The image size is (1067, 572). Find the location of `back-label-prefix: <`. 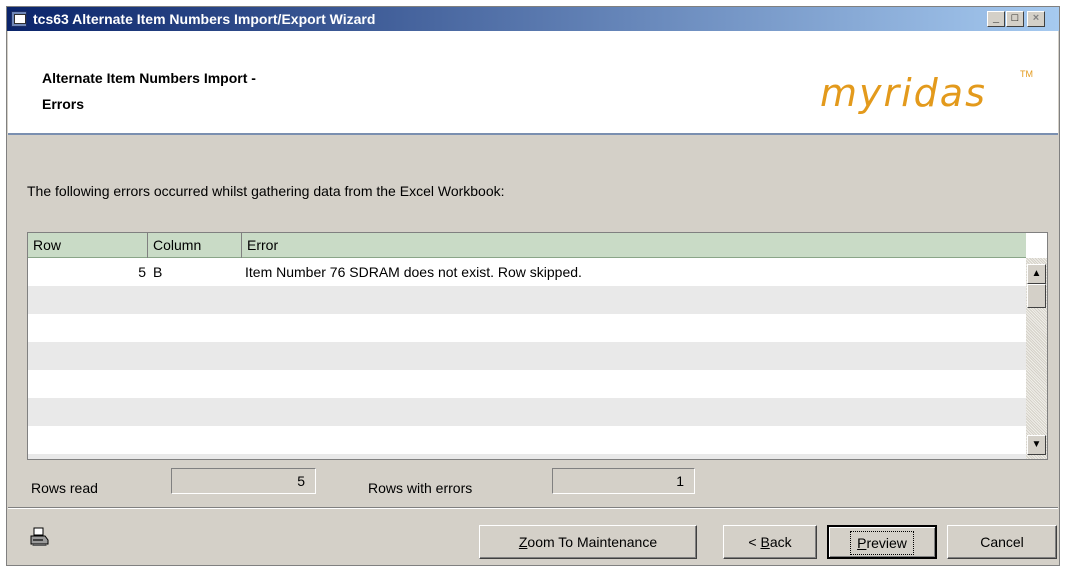

back-label-prefix: < is located at coordinates (754, 542).